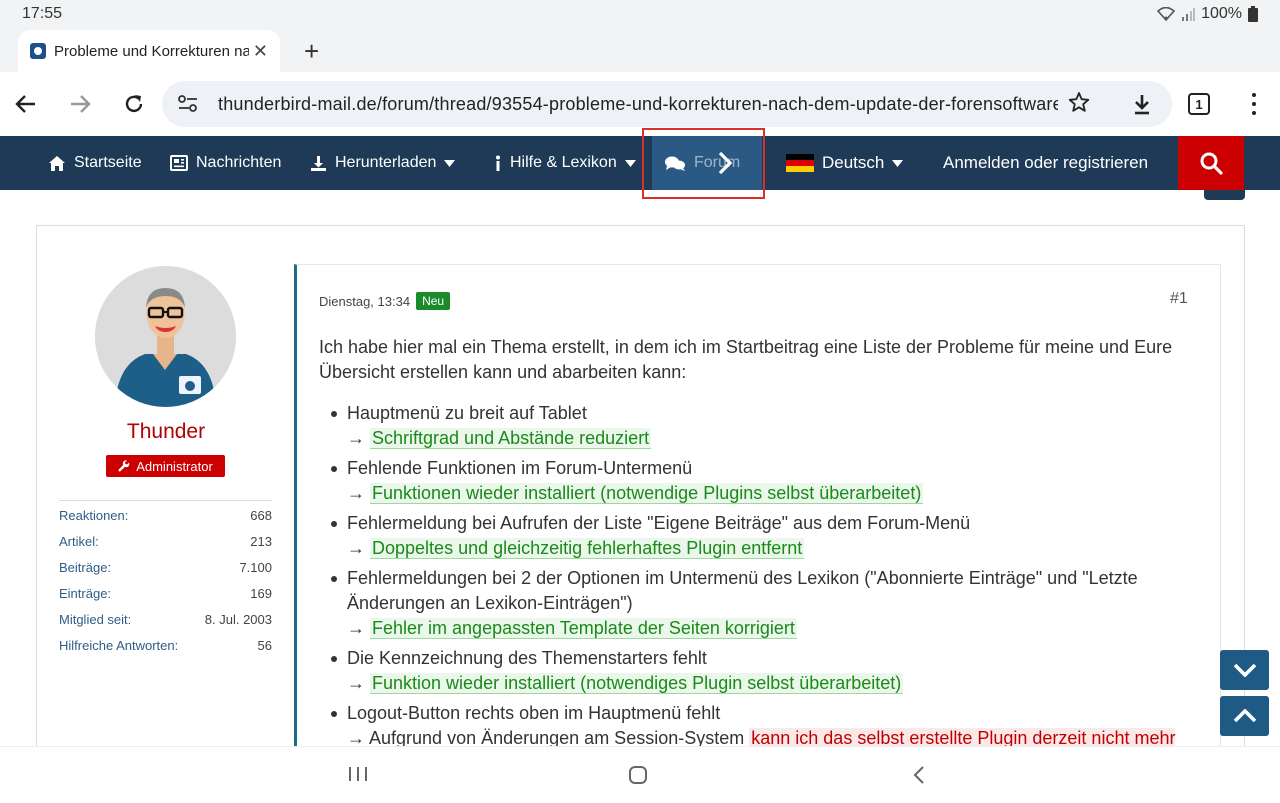  What do you see at coordinates (1199, 104) in the screenshot?
I see `tab-switcher-button: 1` at bounding box center [1199, 104].